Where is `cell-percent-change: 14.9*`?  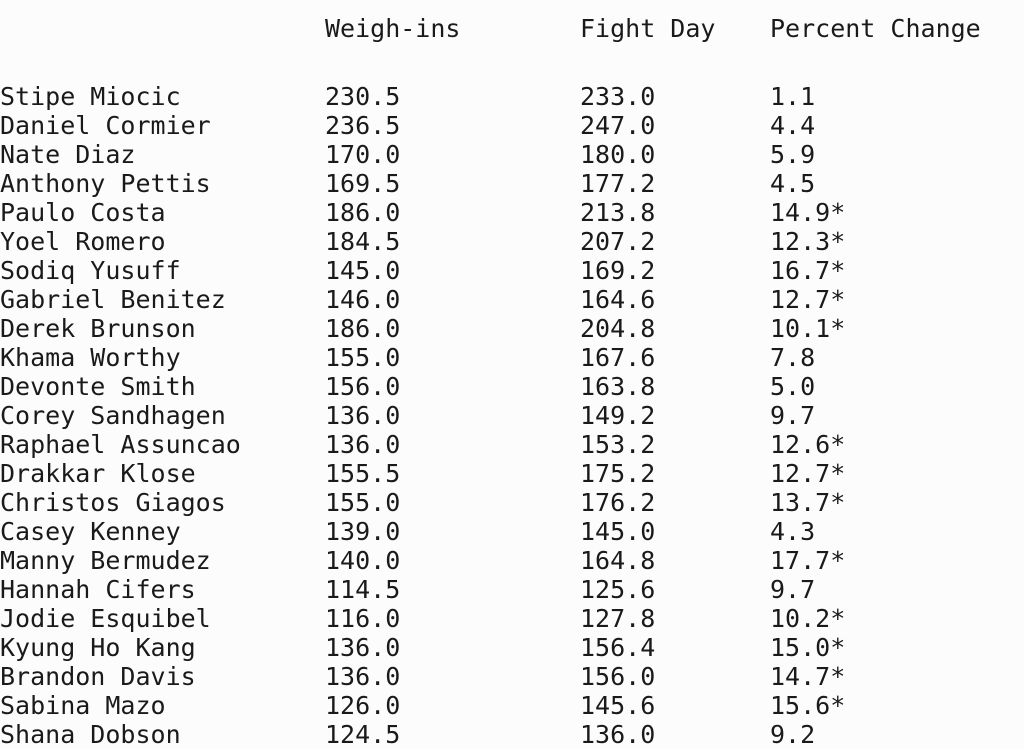
cell-percent-change: 14.9* is located at coordinates (808, 212).